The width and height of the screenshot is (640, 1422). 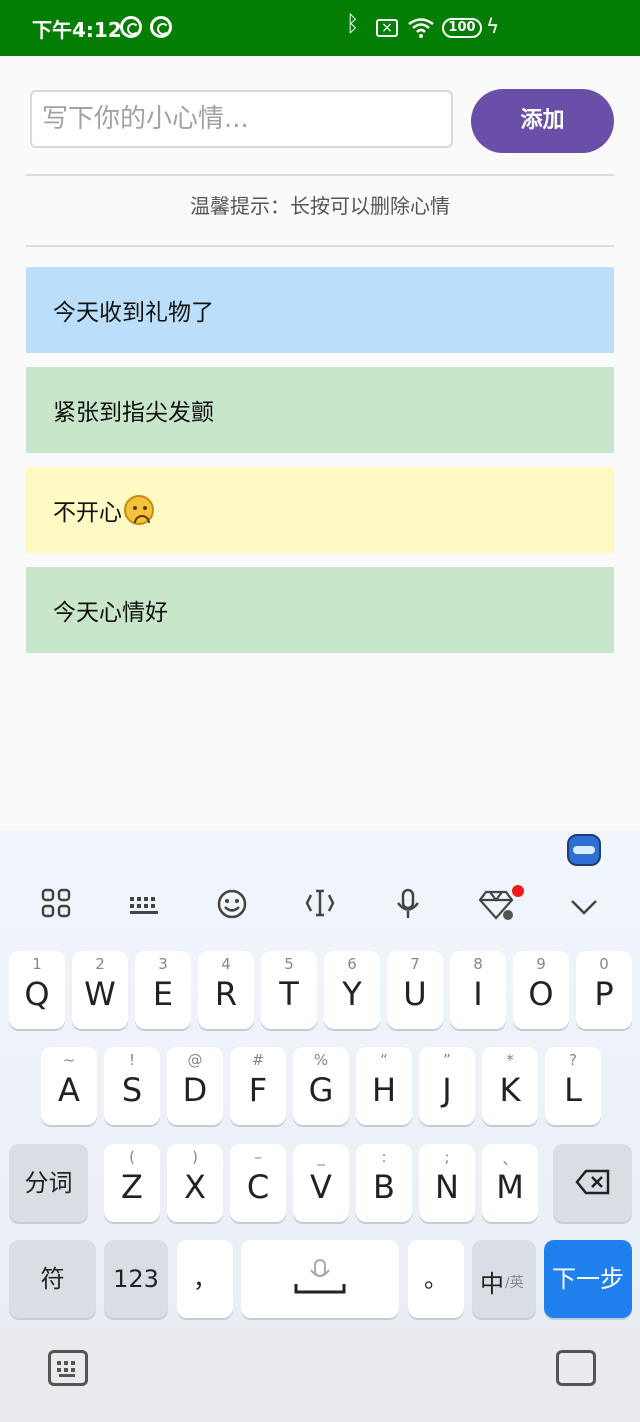 What do you see at coordinates (195, 1086) in the screenshot?
I see `key-d: @ D` at bounding box center [195, 1086].